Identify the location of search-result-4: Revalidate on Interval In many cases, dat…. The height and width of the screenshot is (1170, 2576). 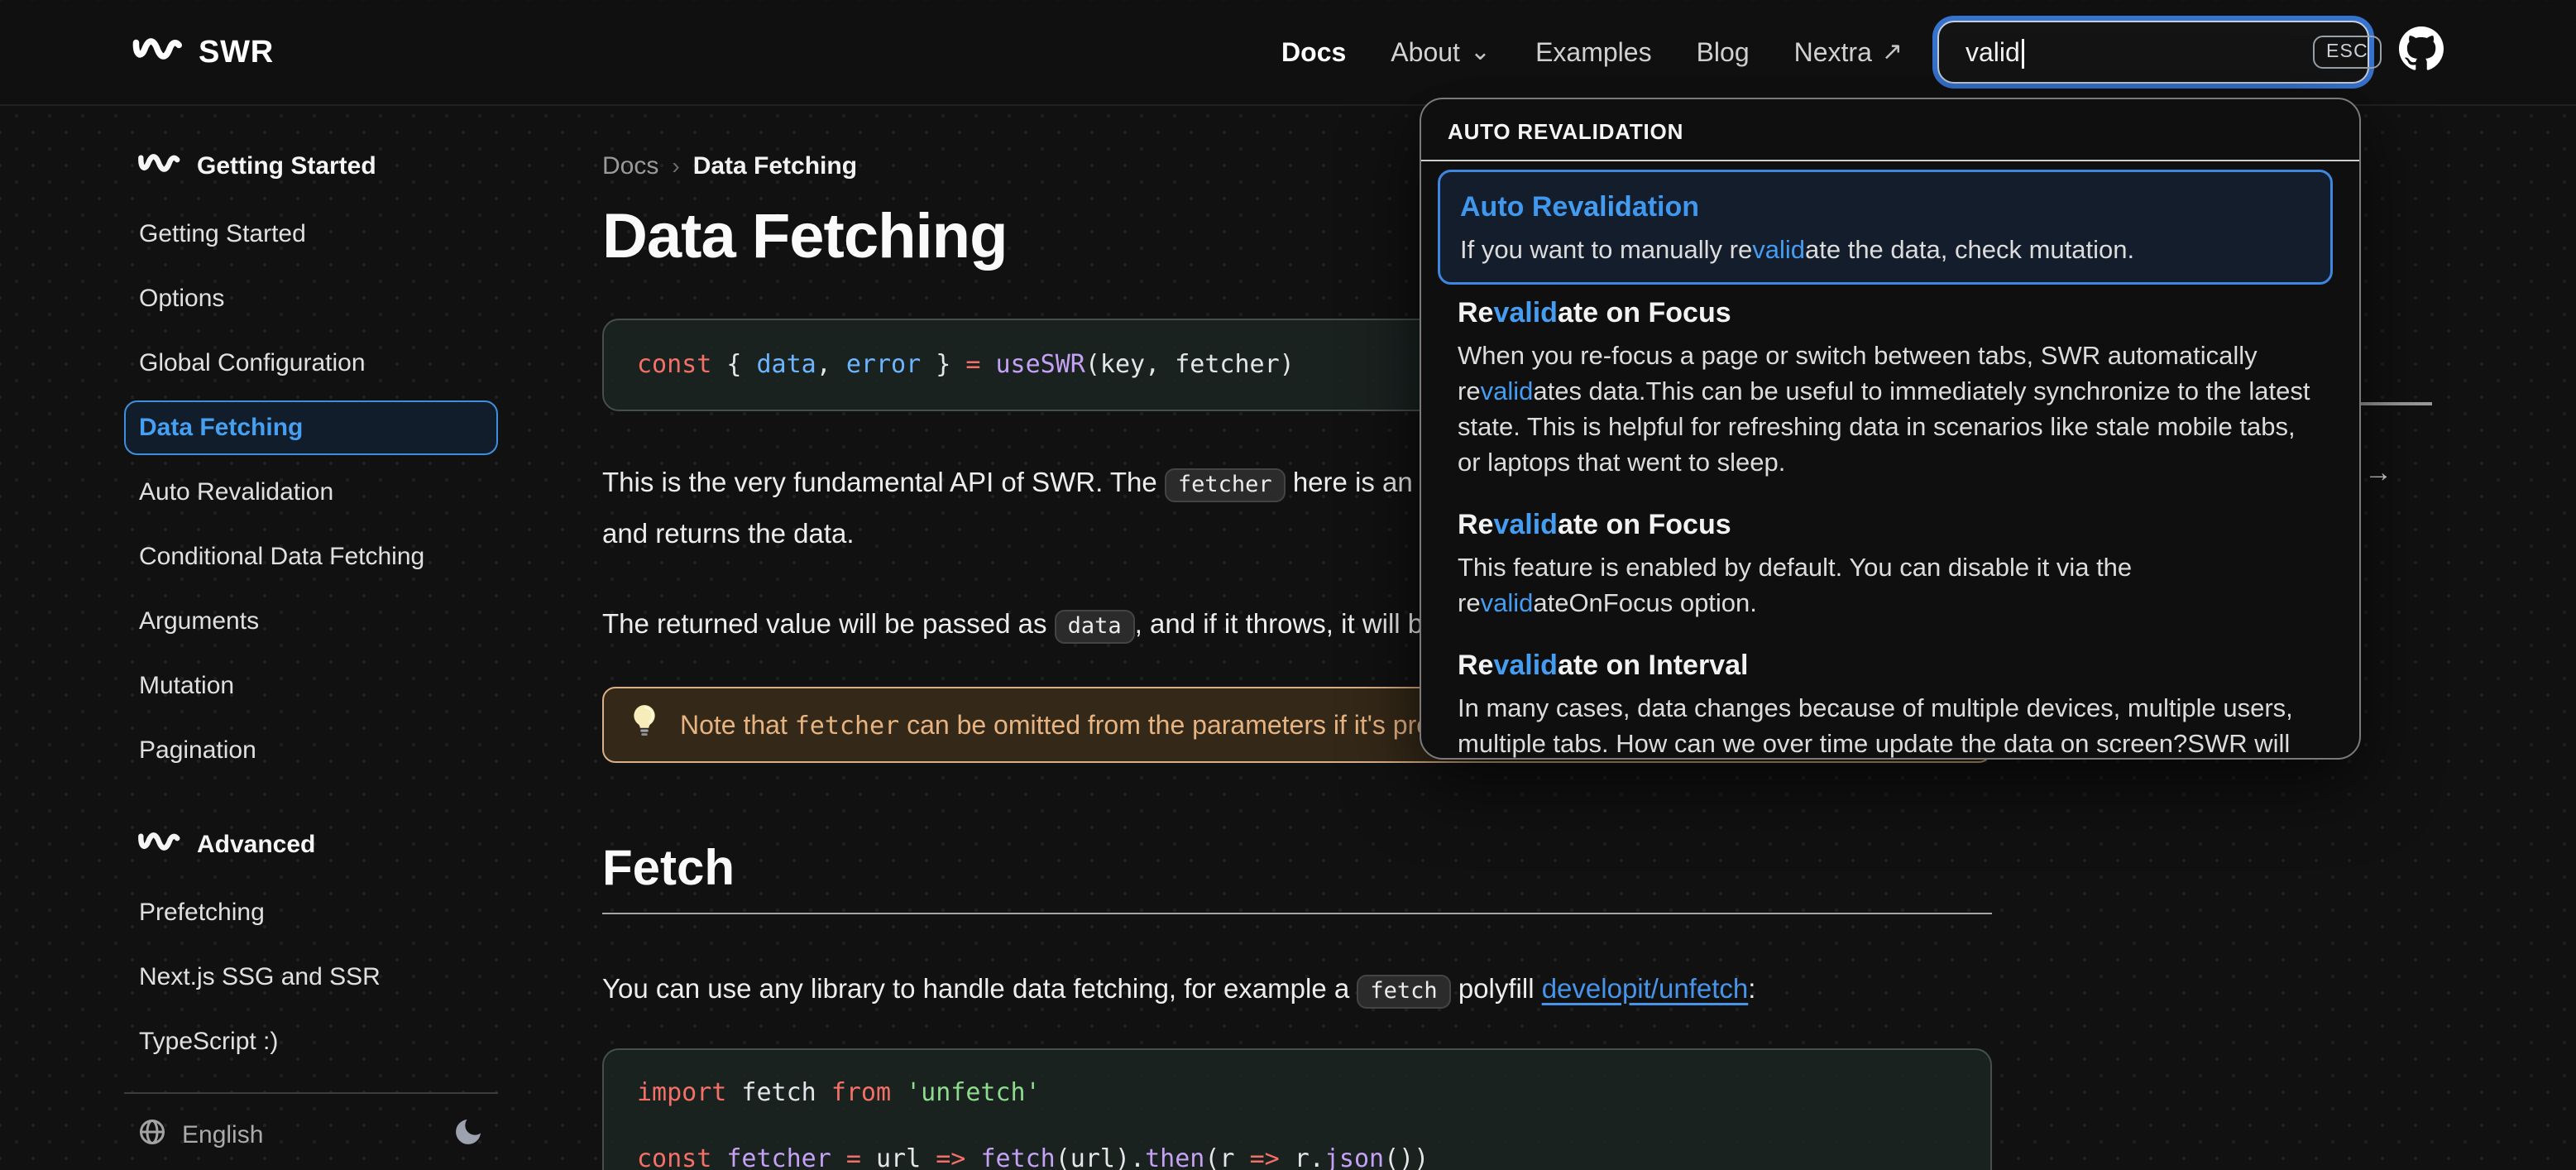
(1886, 701).